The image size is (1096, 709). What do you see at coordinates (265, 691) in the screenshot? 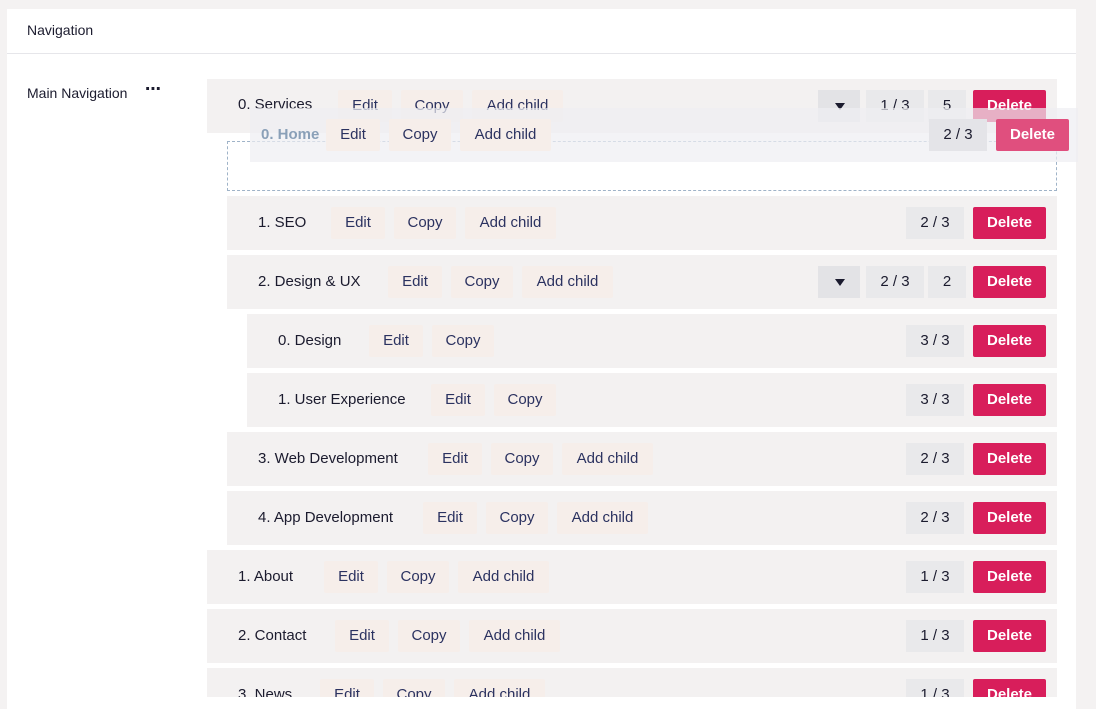
I see `node-label: 3. News` at bounding box center [265, 691].